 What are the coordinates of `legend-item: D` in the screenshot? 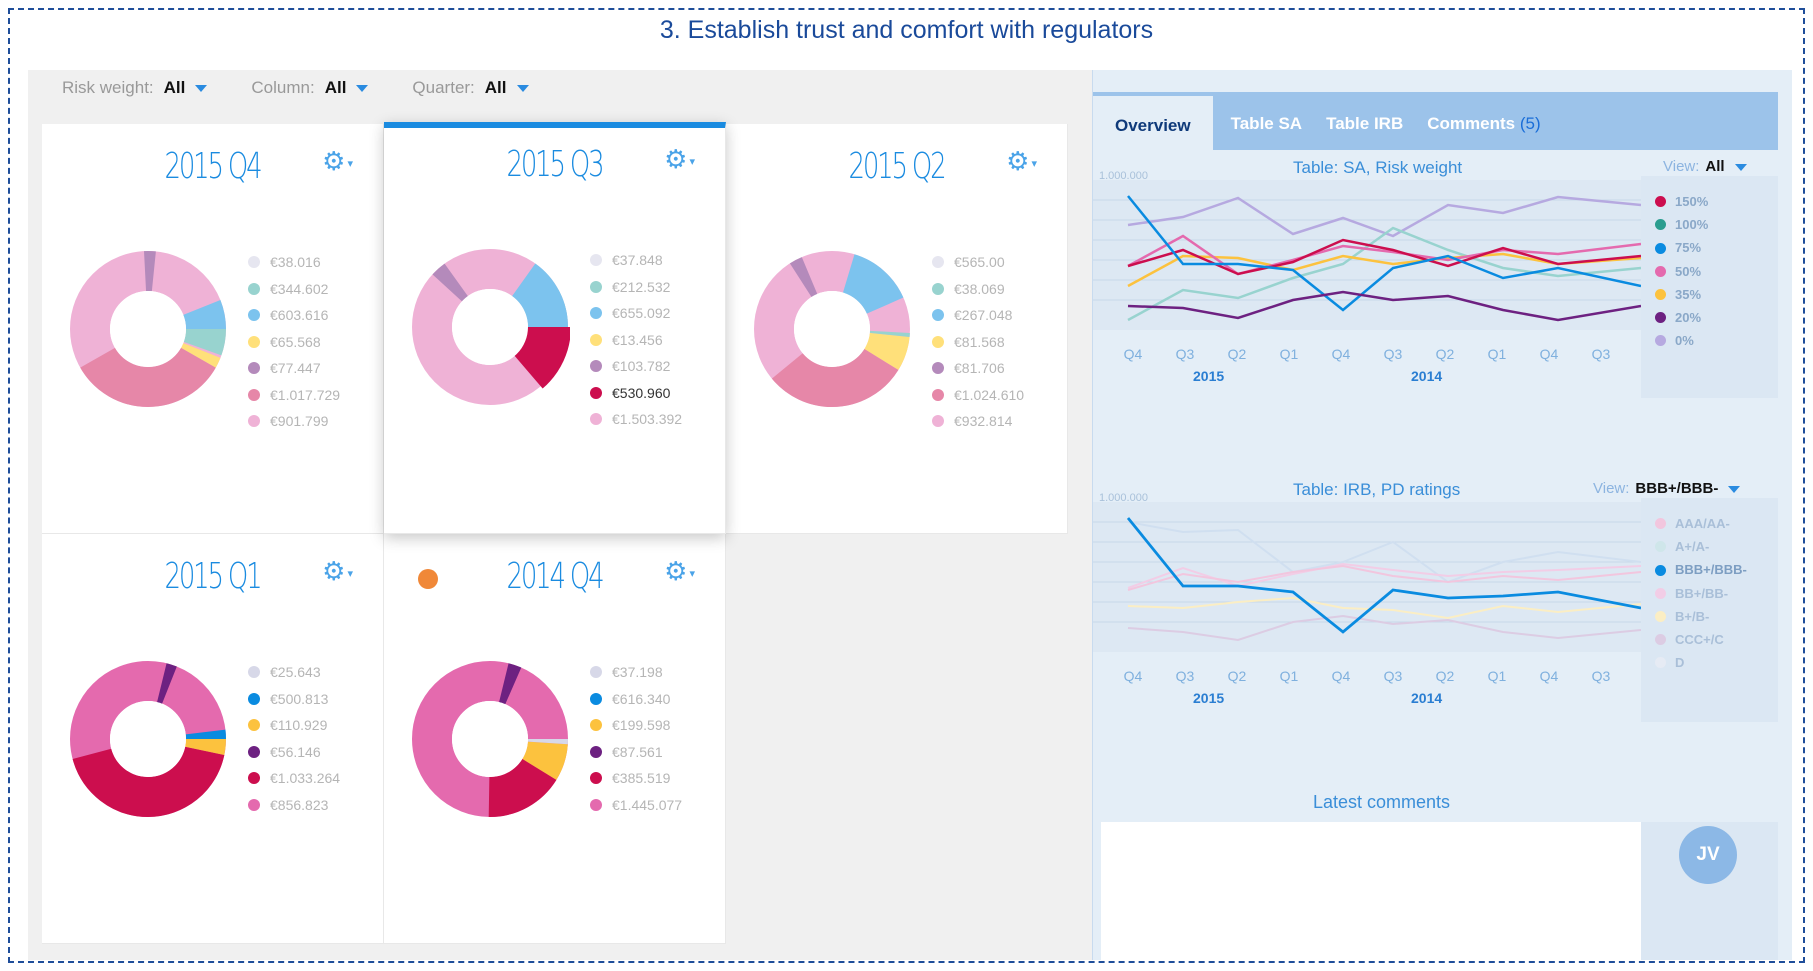 It's located at (1716, 662).